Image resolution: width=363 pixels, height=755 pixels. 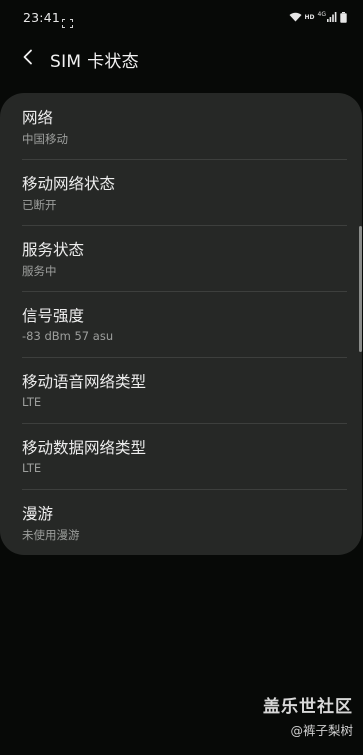 I want to click on item-title: 移动语音网络类型, so click(x=84, y=382).